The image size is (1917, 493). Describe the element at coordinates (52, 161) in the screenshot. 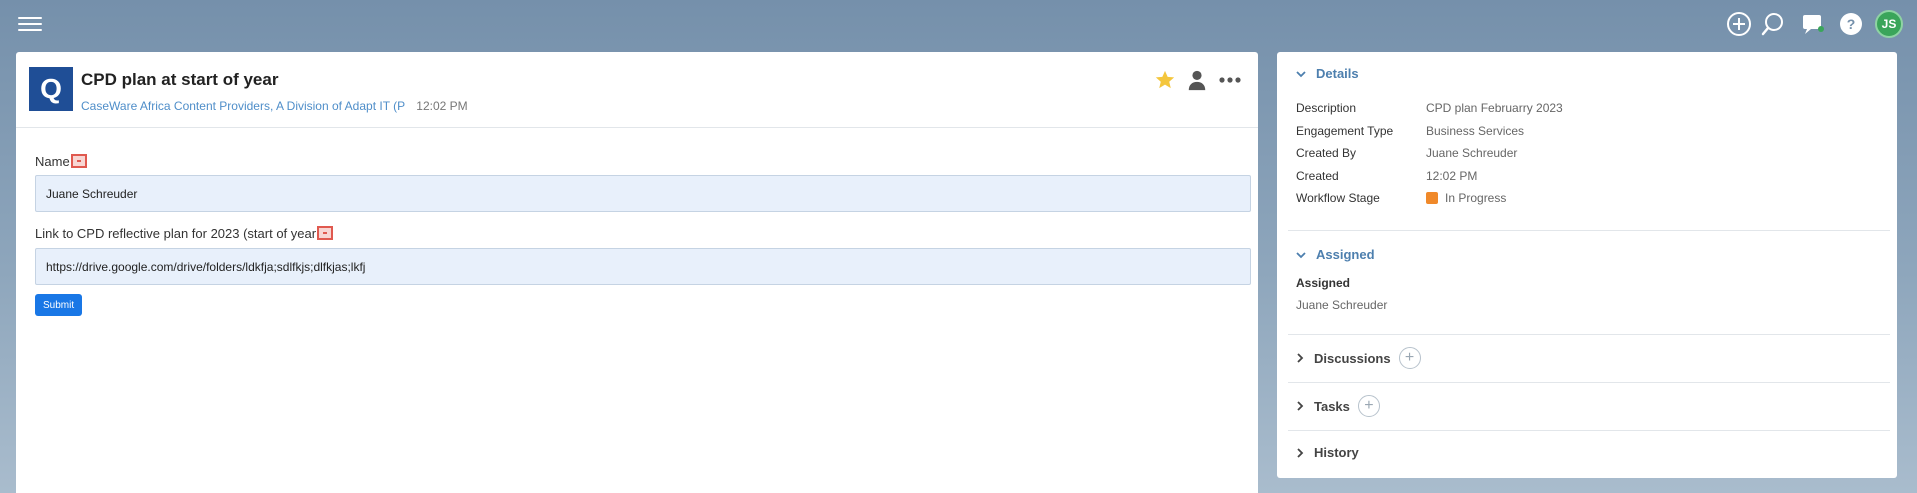

I see `name-label-text: Name` at that location.